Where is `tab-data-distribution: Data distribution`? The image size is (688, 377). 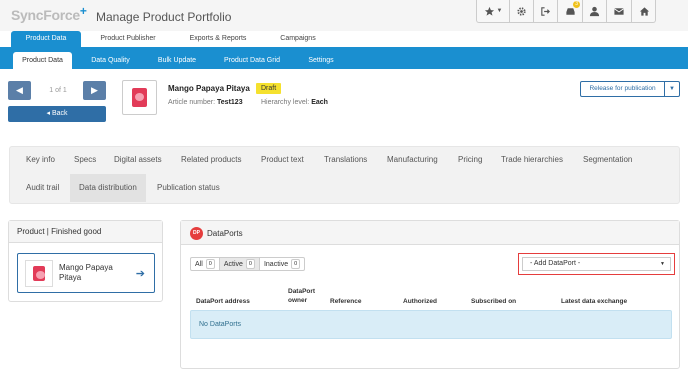
tab-data-distribution: Data distribution is located at coordinates (108, 188).